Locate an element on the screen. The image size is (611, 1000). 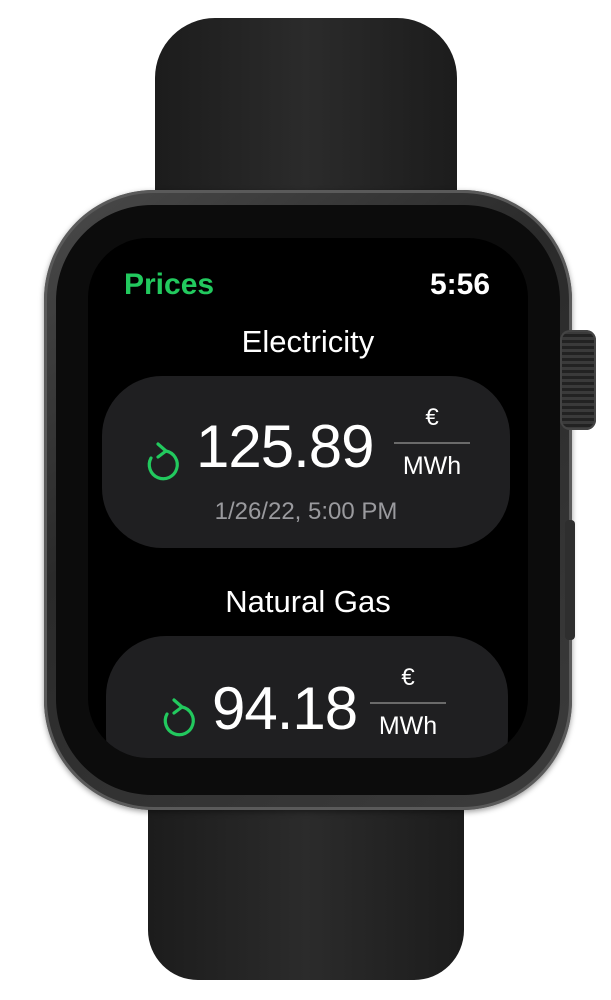
natural-gas-price-card: 94.18 € MWh is located at coordinates (307, 697).